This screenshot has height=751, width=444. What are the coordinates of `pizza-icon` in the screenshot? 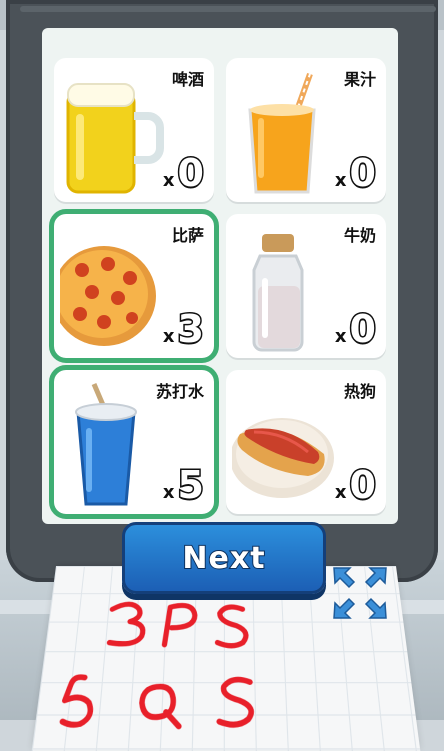 It's located at (108, 296).